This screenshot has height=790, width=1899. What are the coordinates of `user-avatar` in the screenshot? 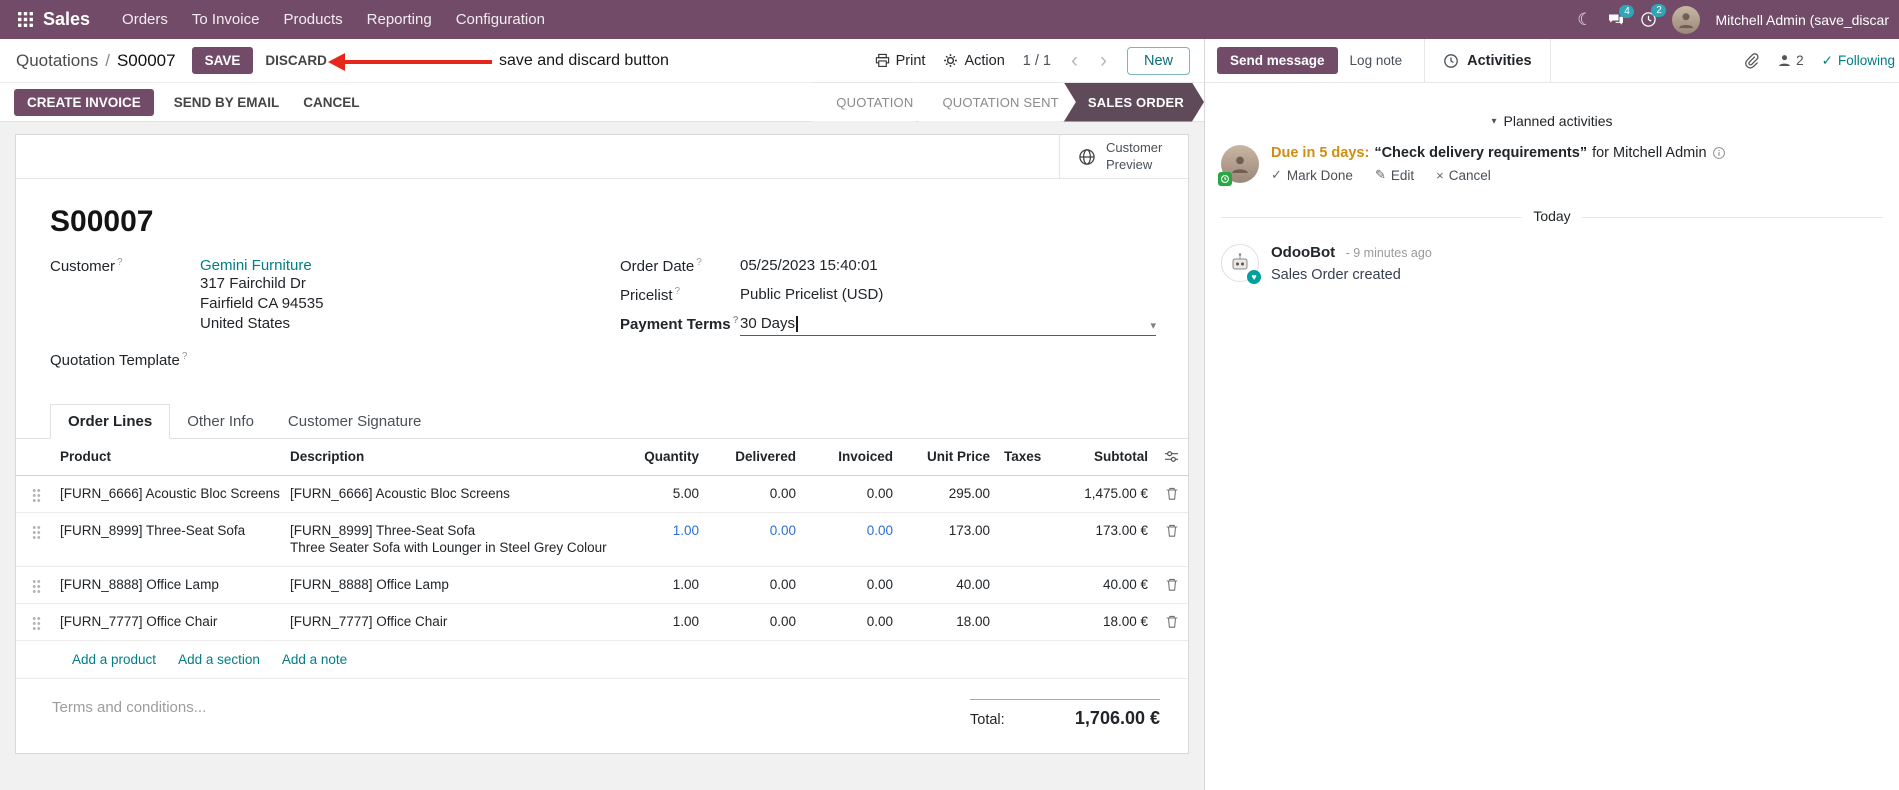 It's located at (1686, 19).